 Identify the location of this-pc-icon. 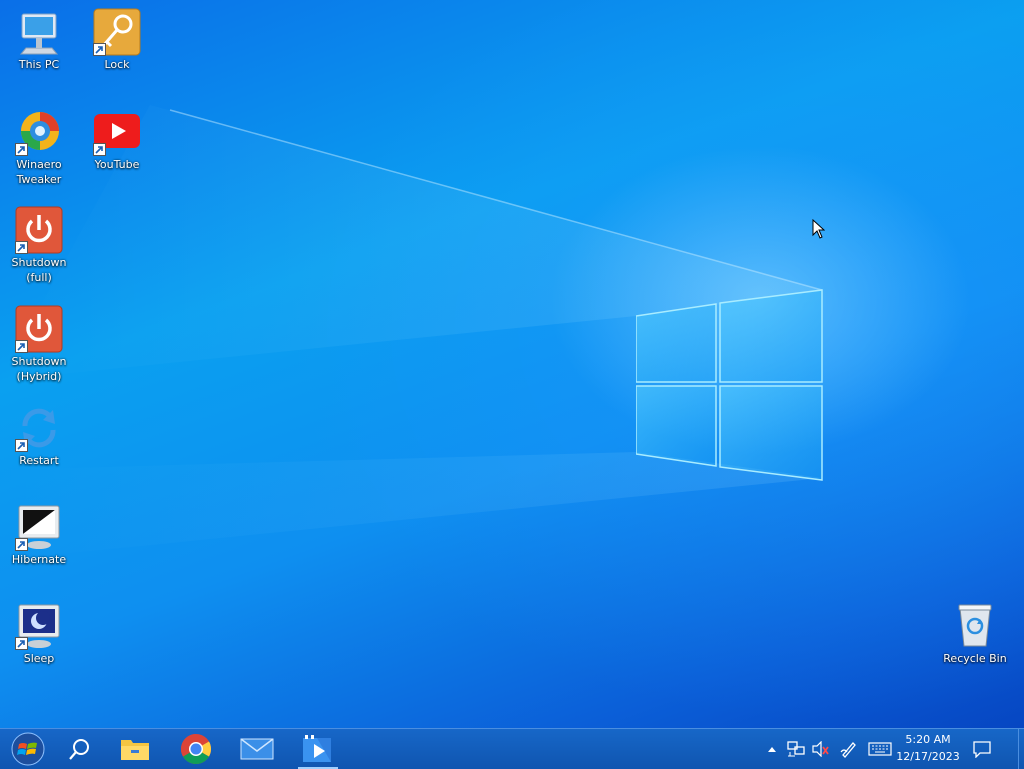
(39, 32).